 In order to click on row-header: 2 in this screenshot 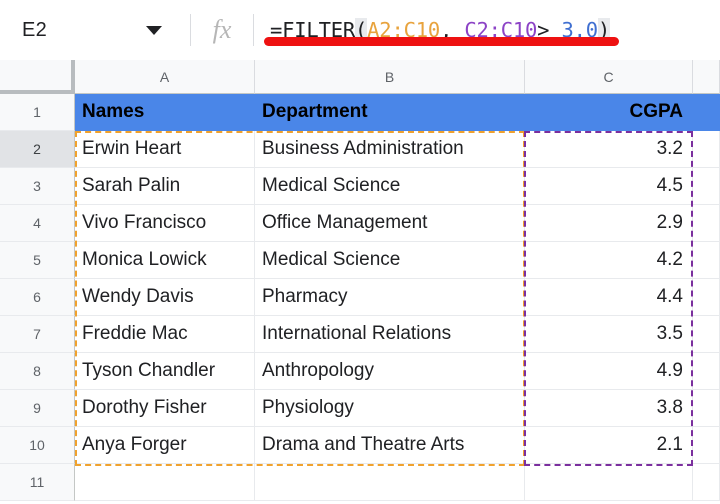, I will do `click(37, 149)`.